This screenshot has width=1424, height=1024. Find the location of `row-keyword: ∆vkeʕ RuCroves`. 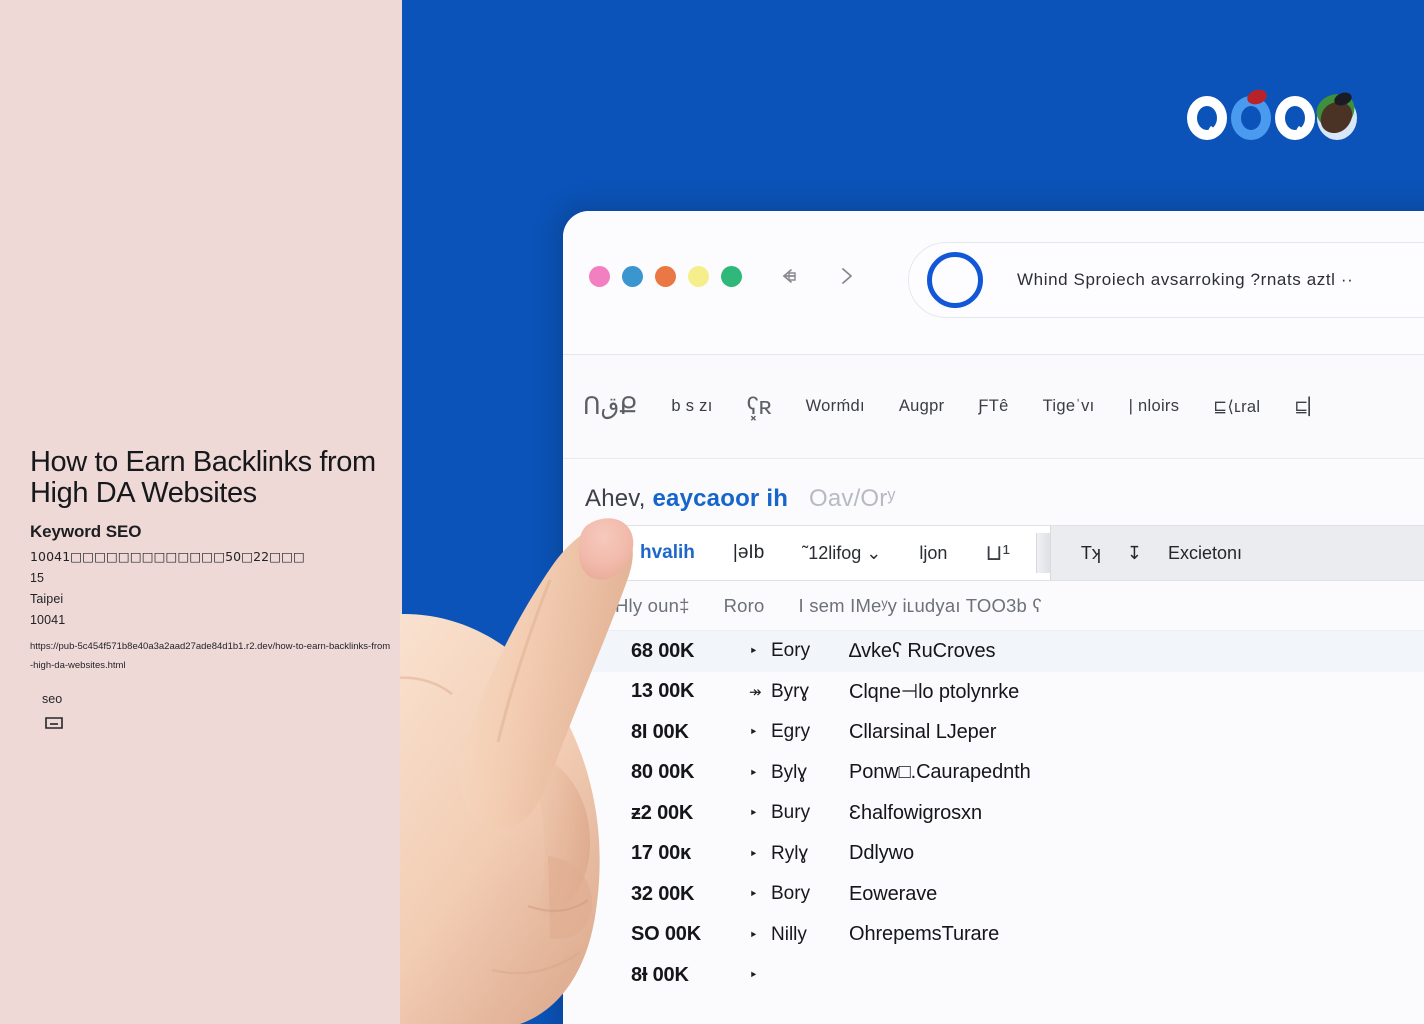

row-keyword: ∆vkeʕ RuCroves is located at coordinates (922, 651).